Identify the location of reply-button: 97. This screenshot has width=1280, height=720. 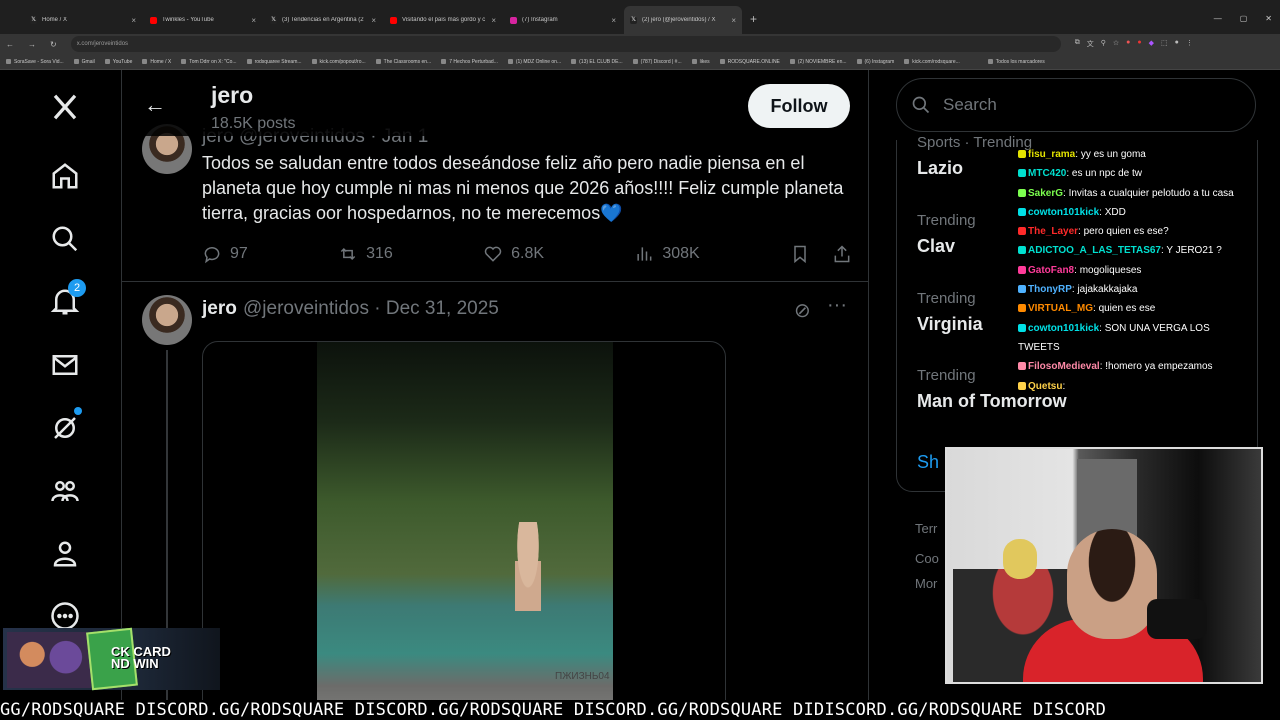
(225, 254).